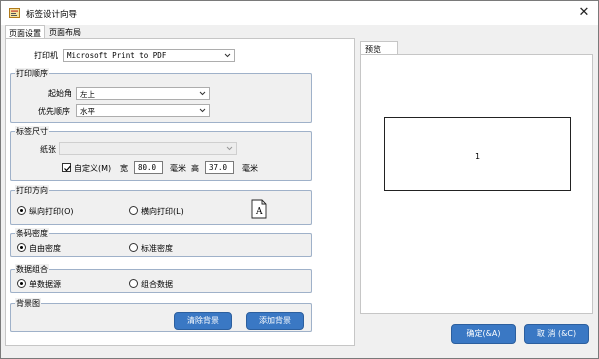  What do you see at coordinates (60, 93) in the screenshot?
I see `start-corner-label: 起始角` at bounding box center [60, 93].